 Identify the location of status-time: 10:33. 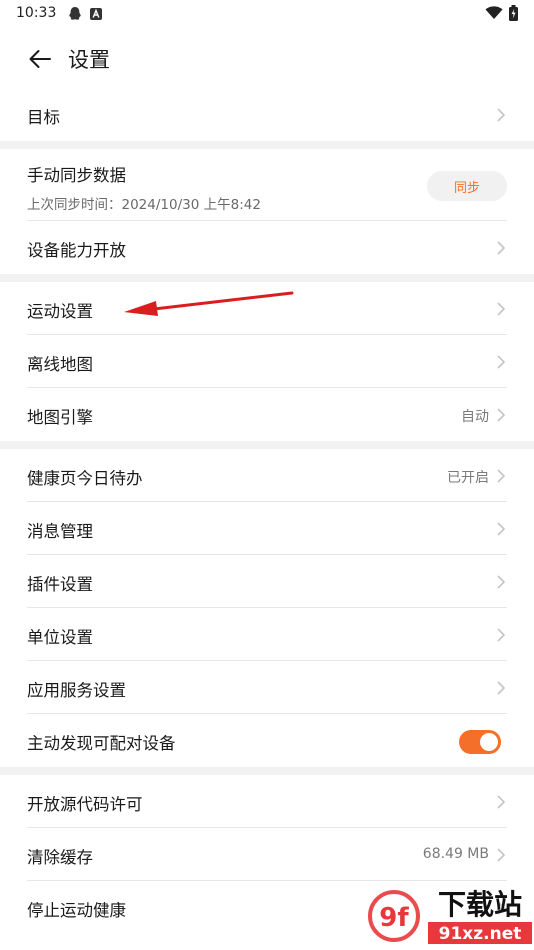
(36, 13).